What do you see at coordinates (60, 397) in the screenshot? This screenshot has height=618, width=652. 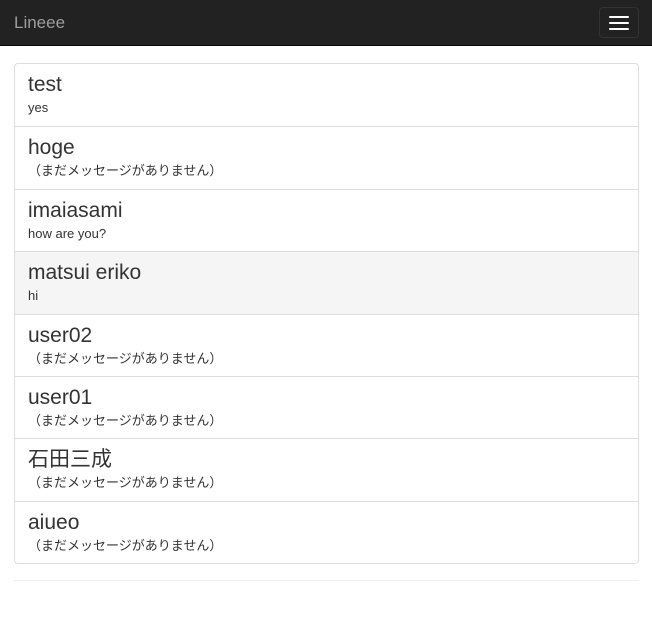 I see `contact-name: user01` at bounding box center [60, 397].